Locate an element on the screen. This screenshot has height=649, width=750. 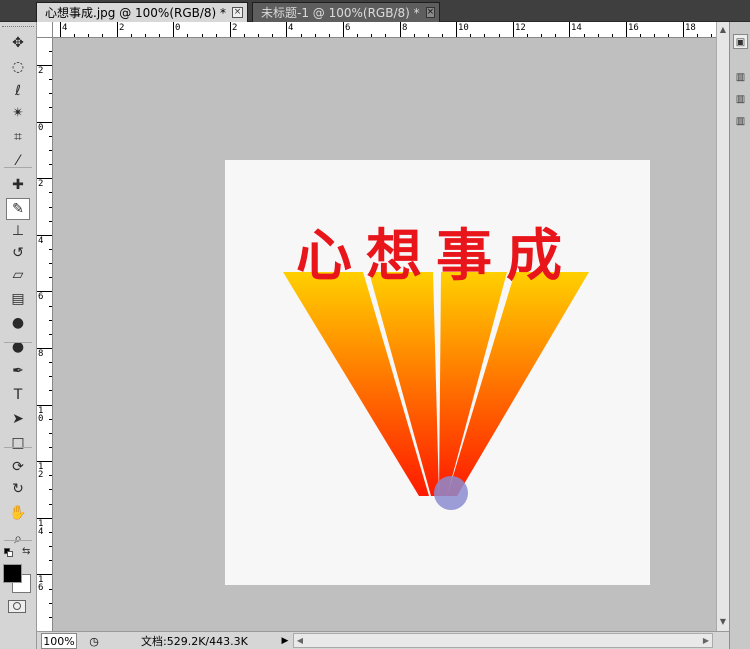
crop-tool-icon: ⌗ is located at coordinates (18, 137).